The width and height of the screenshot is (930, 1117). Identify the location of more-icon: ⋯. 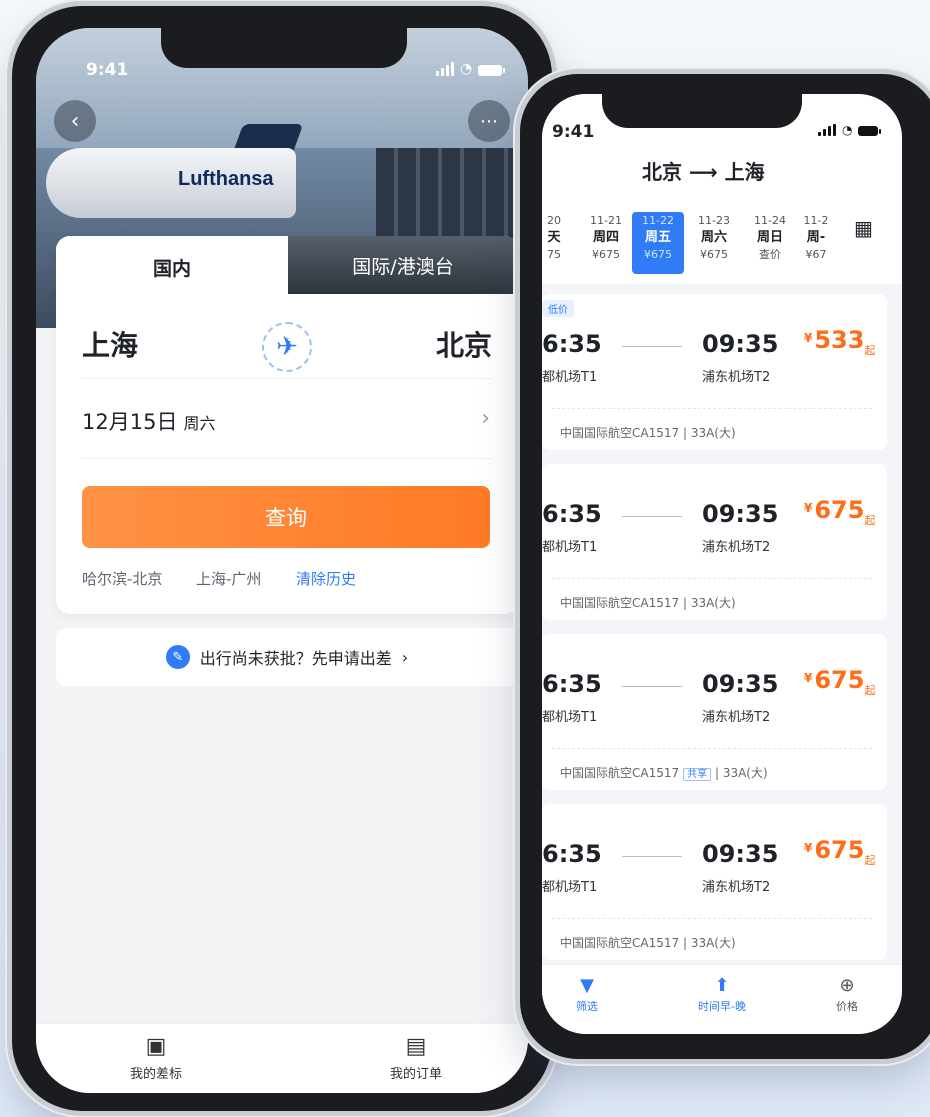
(489, 121).